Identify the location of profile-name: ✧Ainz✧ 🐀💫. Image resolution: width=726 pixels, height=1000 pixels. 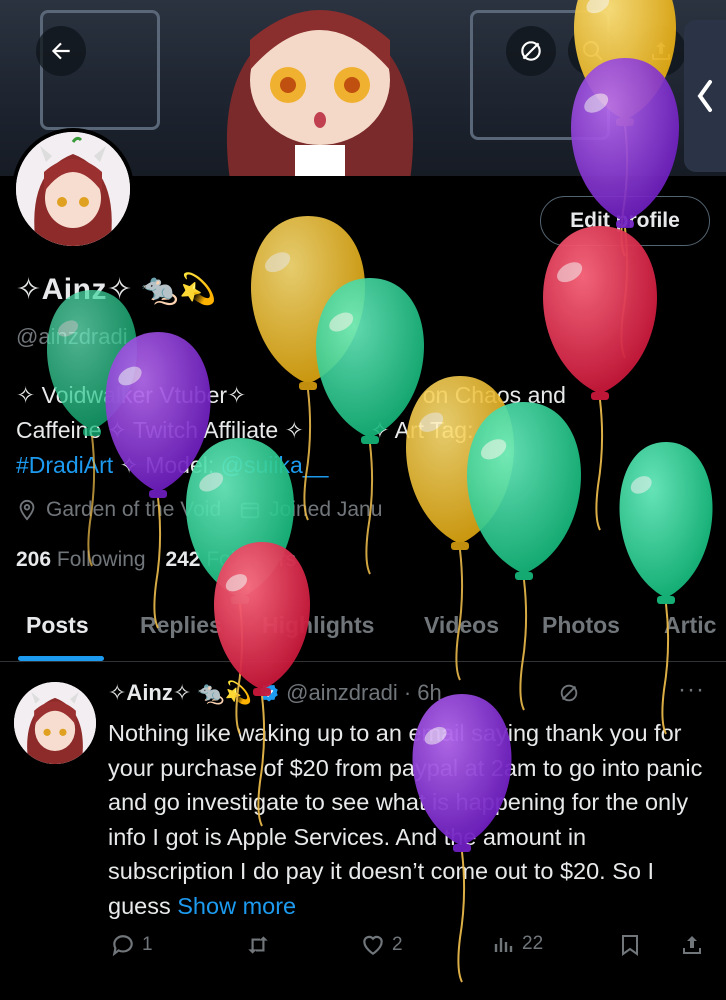
(117, 289).